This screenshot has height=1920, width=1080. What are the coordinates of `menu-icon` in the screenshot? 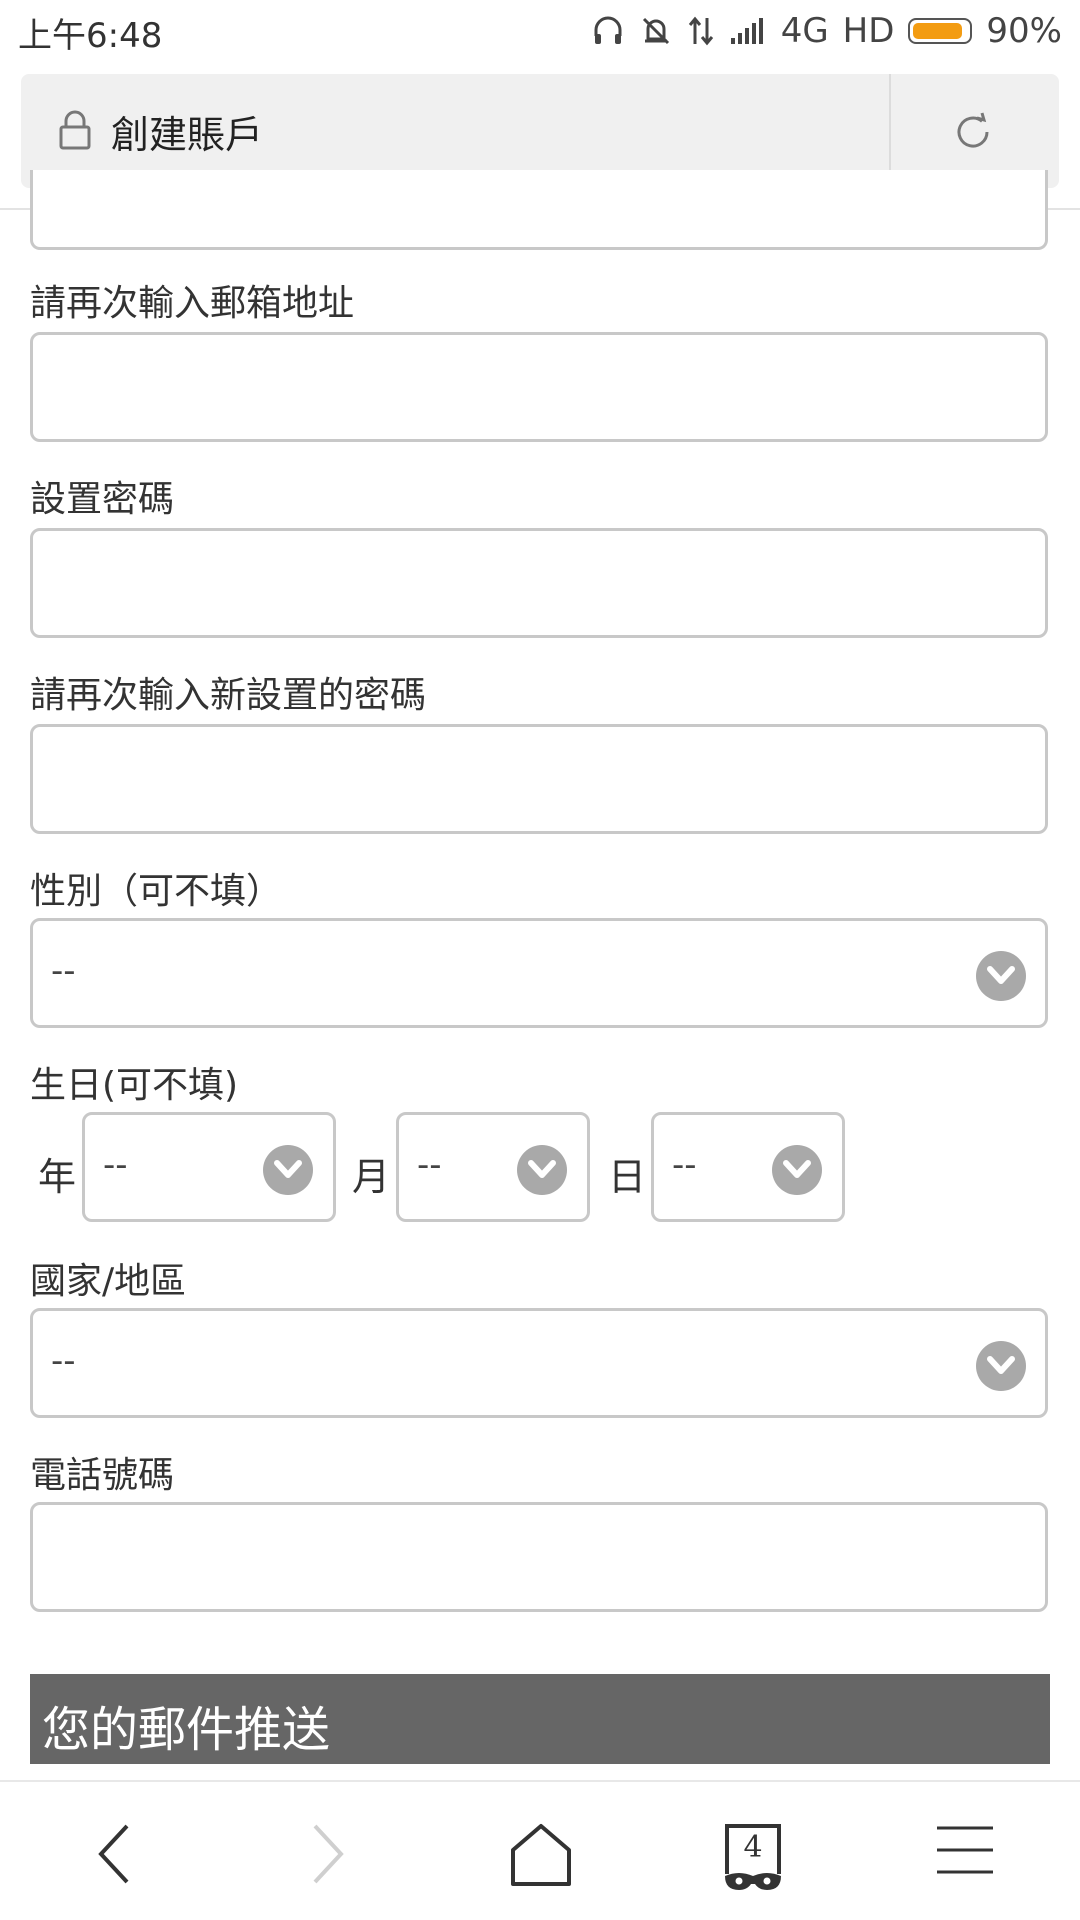 It's located at (965, 1850).